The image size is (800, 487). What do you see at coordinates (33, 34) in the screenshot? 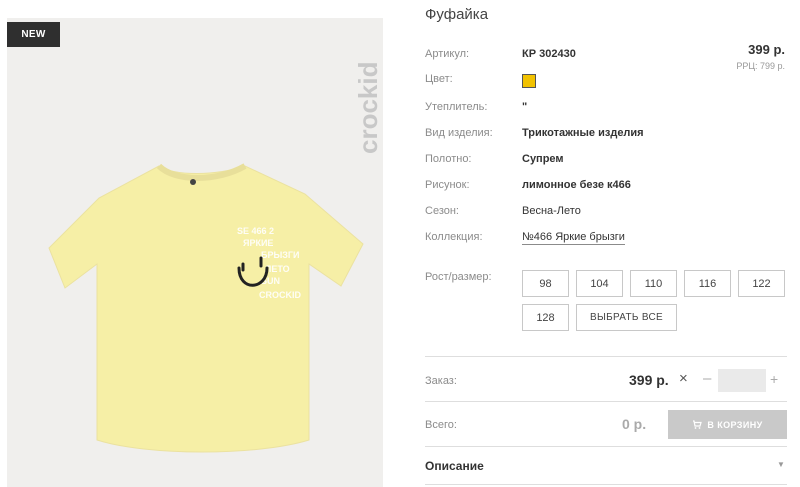
I see `new-badge: NEW` at bounding box center [33, 34].